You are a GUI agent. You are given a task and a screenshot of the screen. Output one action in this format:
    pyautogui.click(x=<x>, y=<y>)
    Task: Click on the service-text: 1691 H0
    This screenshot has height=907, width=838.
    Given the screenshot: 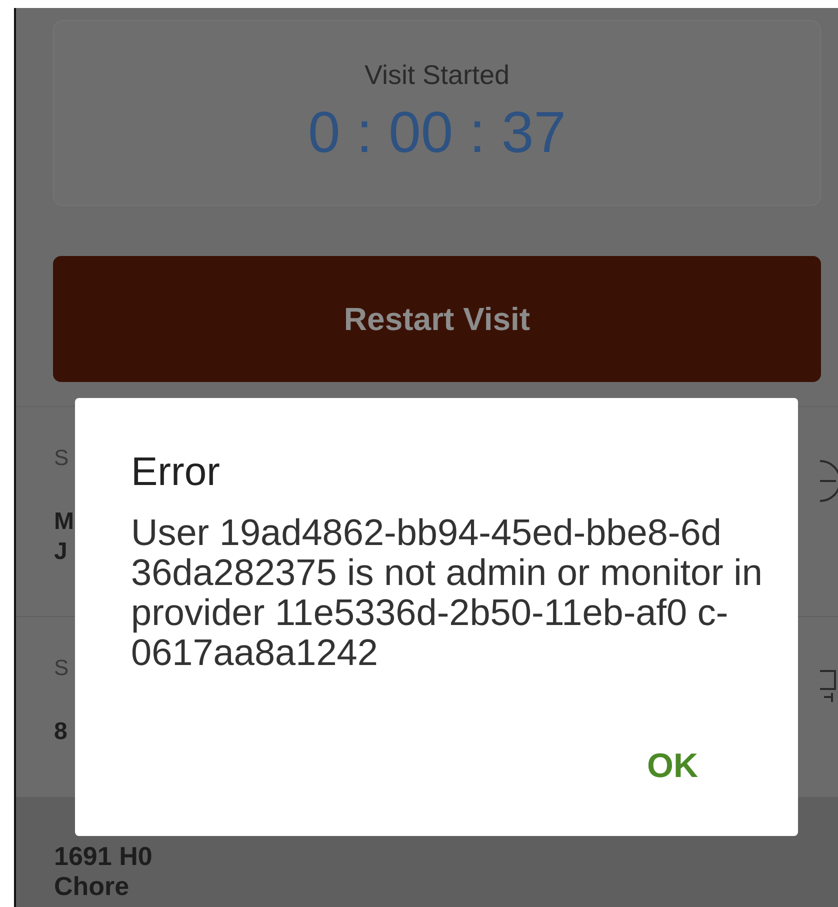 What is the action you would take?
    pyautogui.click(x=103, y=856)
    